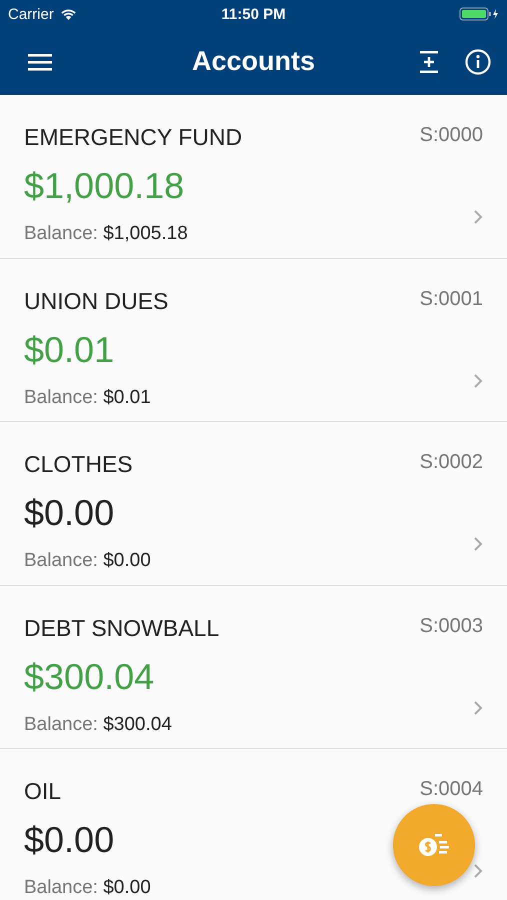 The height and width of the screenshot is (900, 507). Describe the element at coordinates (478, 61) in the screenshot. I see `info-icon` at that location.